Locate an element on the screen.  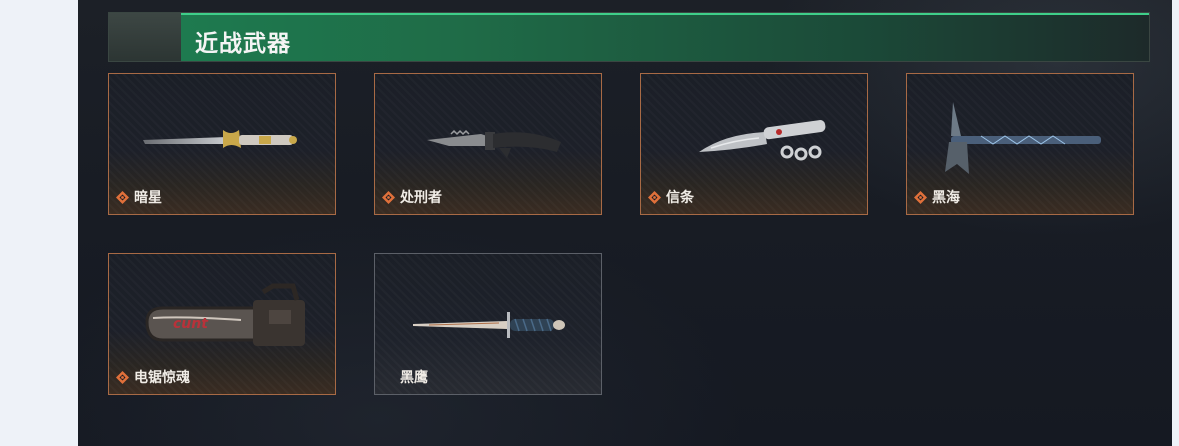
chainsaw-image: cunt is located at coordinates (225, 314).